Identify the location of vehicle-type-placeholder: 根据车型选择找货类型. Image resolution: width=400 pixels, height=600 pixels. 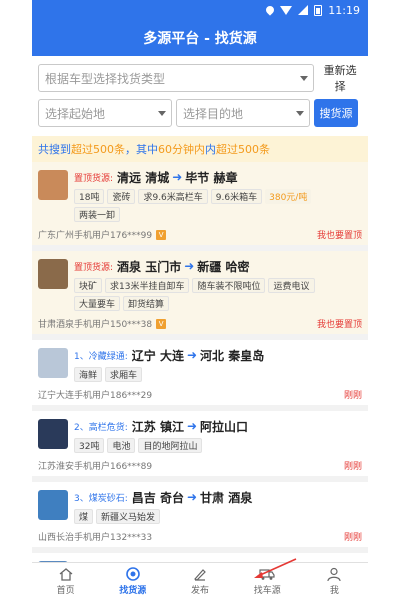
(105, 78).